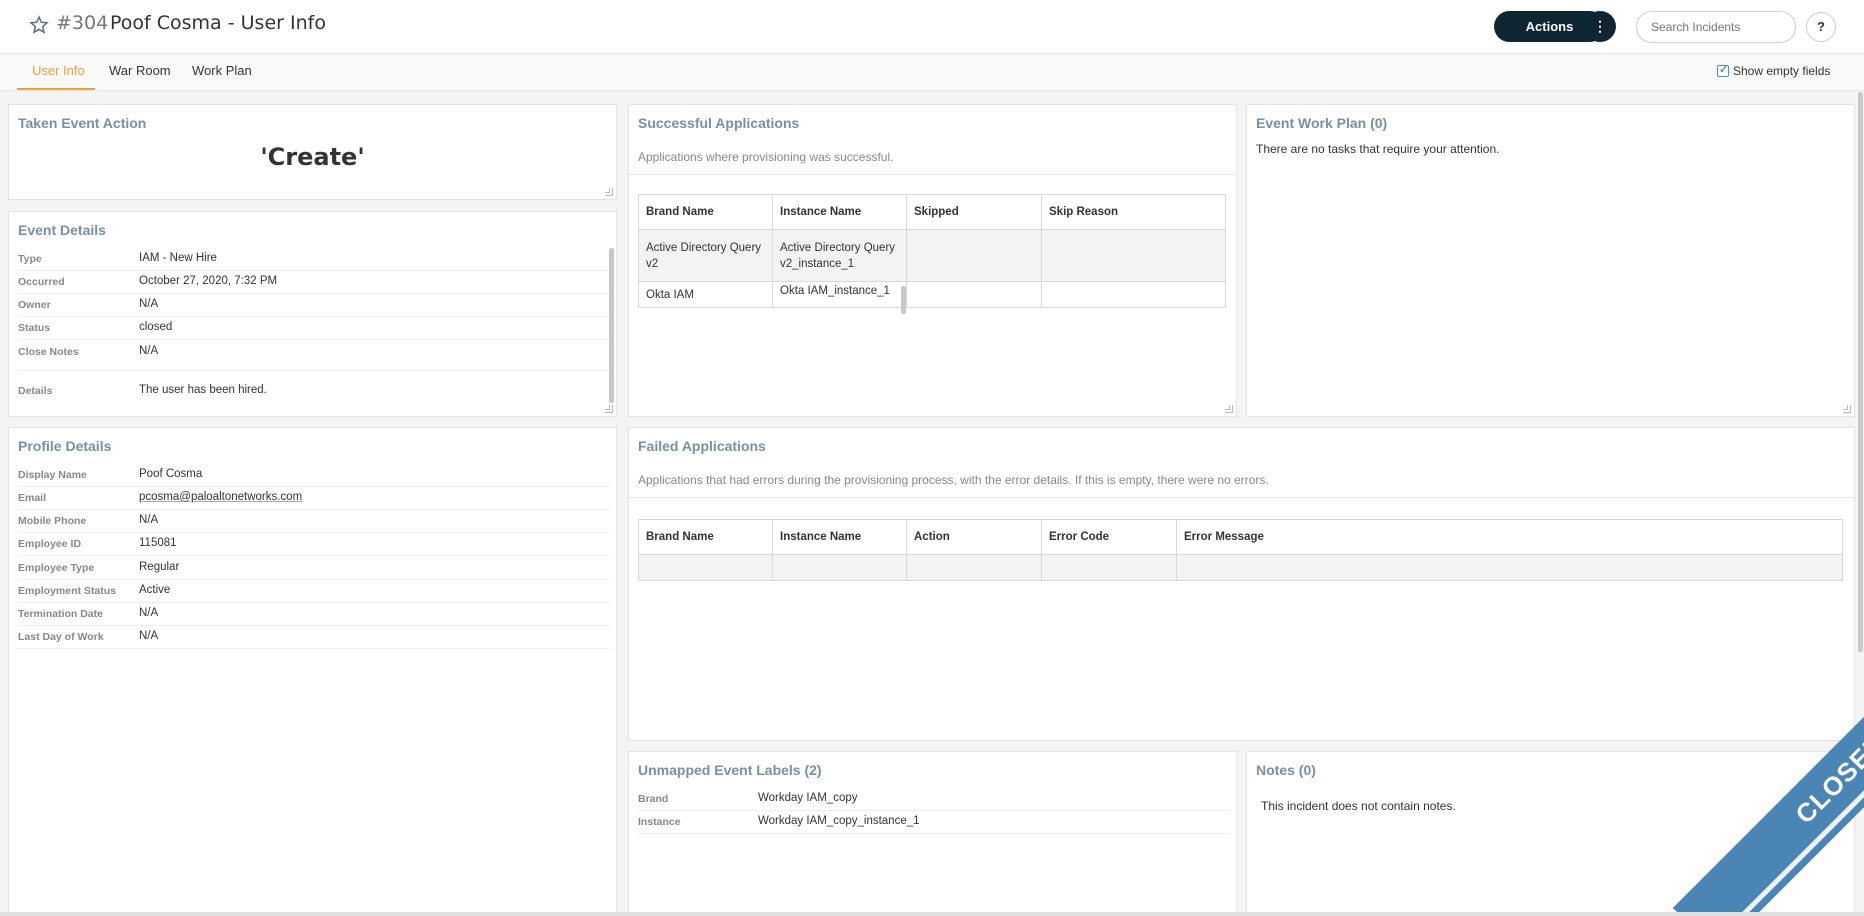 Image resolution: width=1864 pixels, height=916 pixels. What do you see at coordinates (159, 567) in the screenshot?
I see `field-value: Regular` at bounding box center [159, 567].